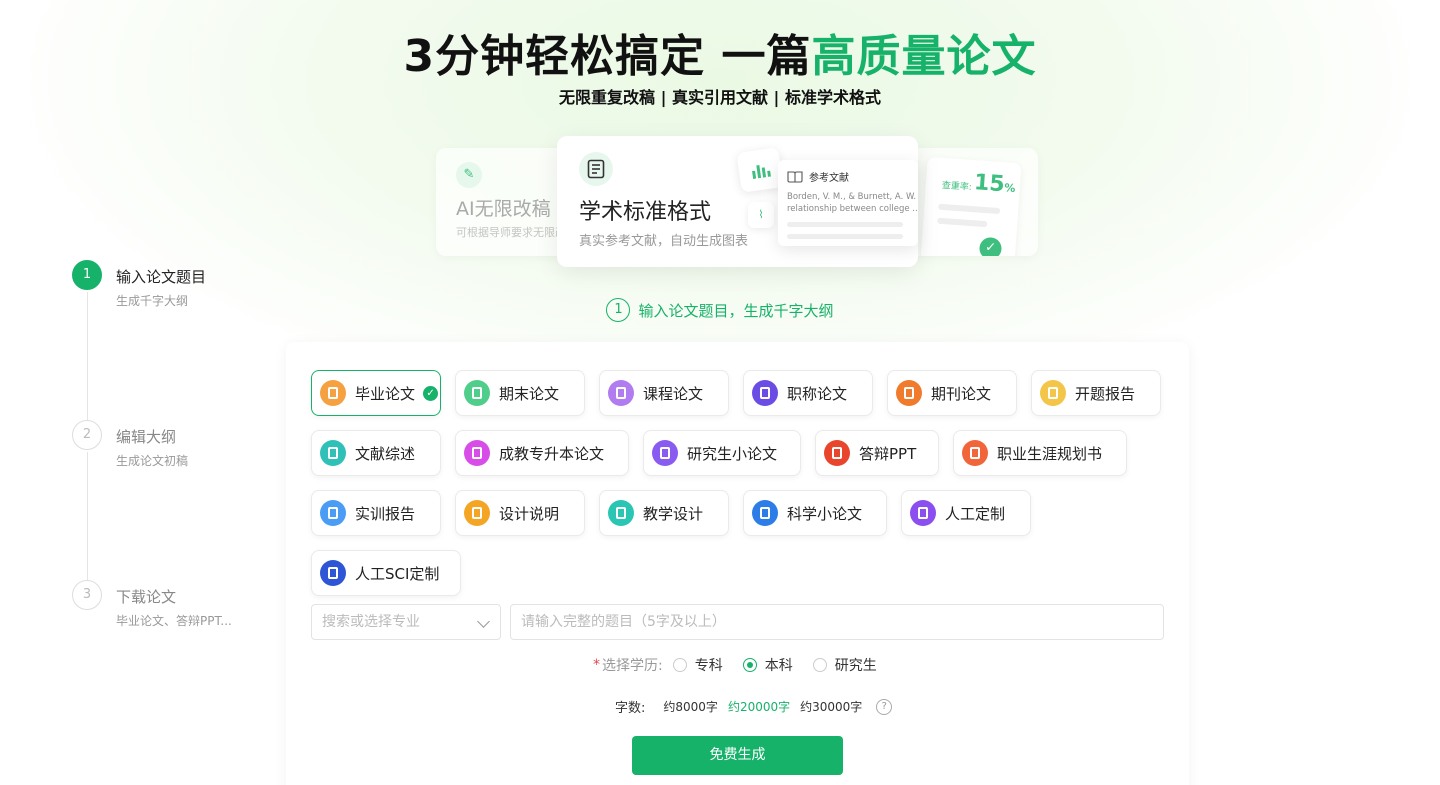 The height and width of the screenshot is (785, 1440). Describe the element at coordinates (720, 310) in the screenshot. I see `current-step-label: 1 输入论文题目，生成千字大纲` at that location.